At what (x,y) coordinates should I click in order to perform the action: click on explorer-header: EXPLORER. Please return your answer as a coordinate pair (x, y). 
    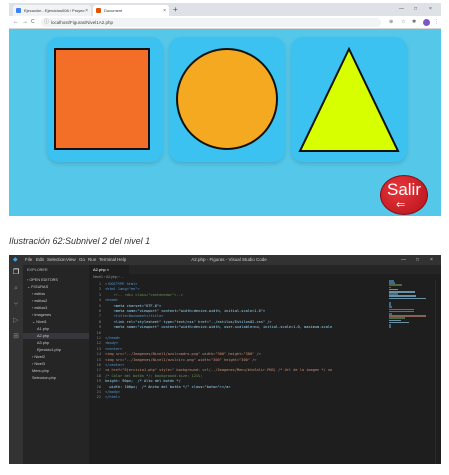
    Looking at the image, I should click on (37, 270).